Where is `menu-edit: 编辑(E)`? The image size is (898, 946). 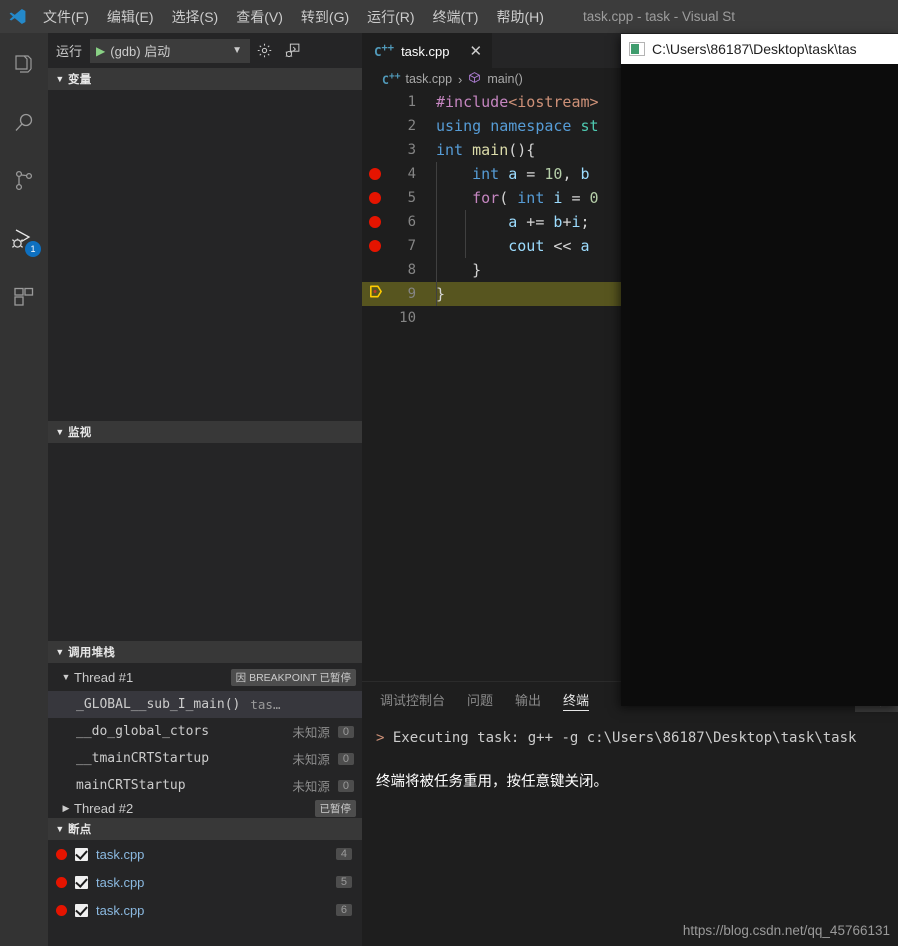 menu-edit: 编辑(E) is located at coordinates (130, 16).